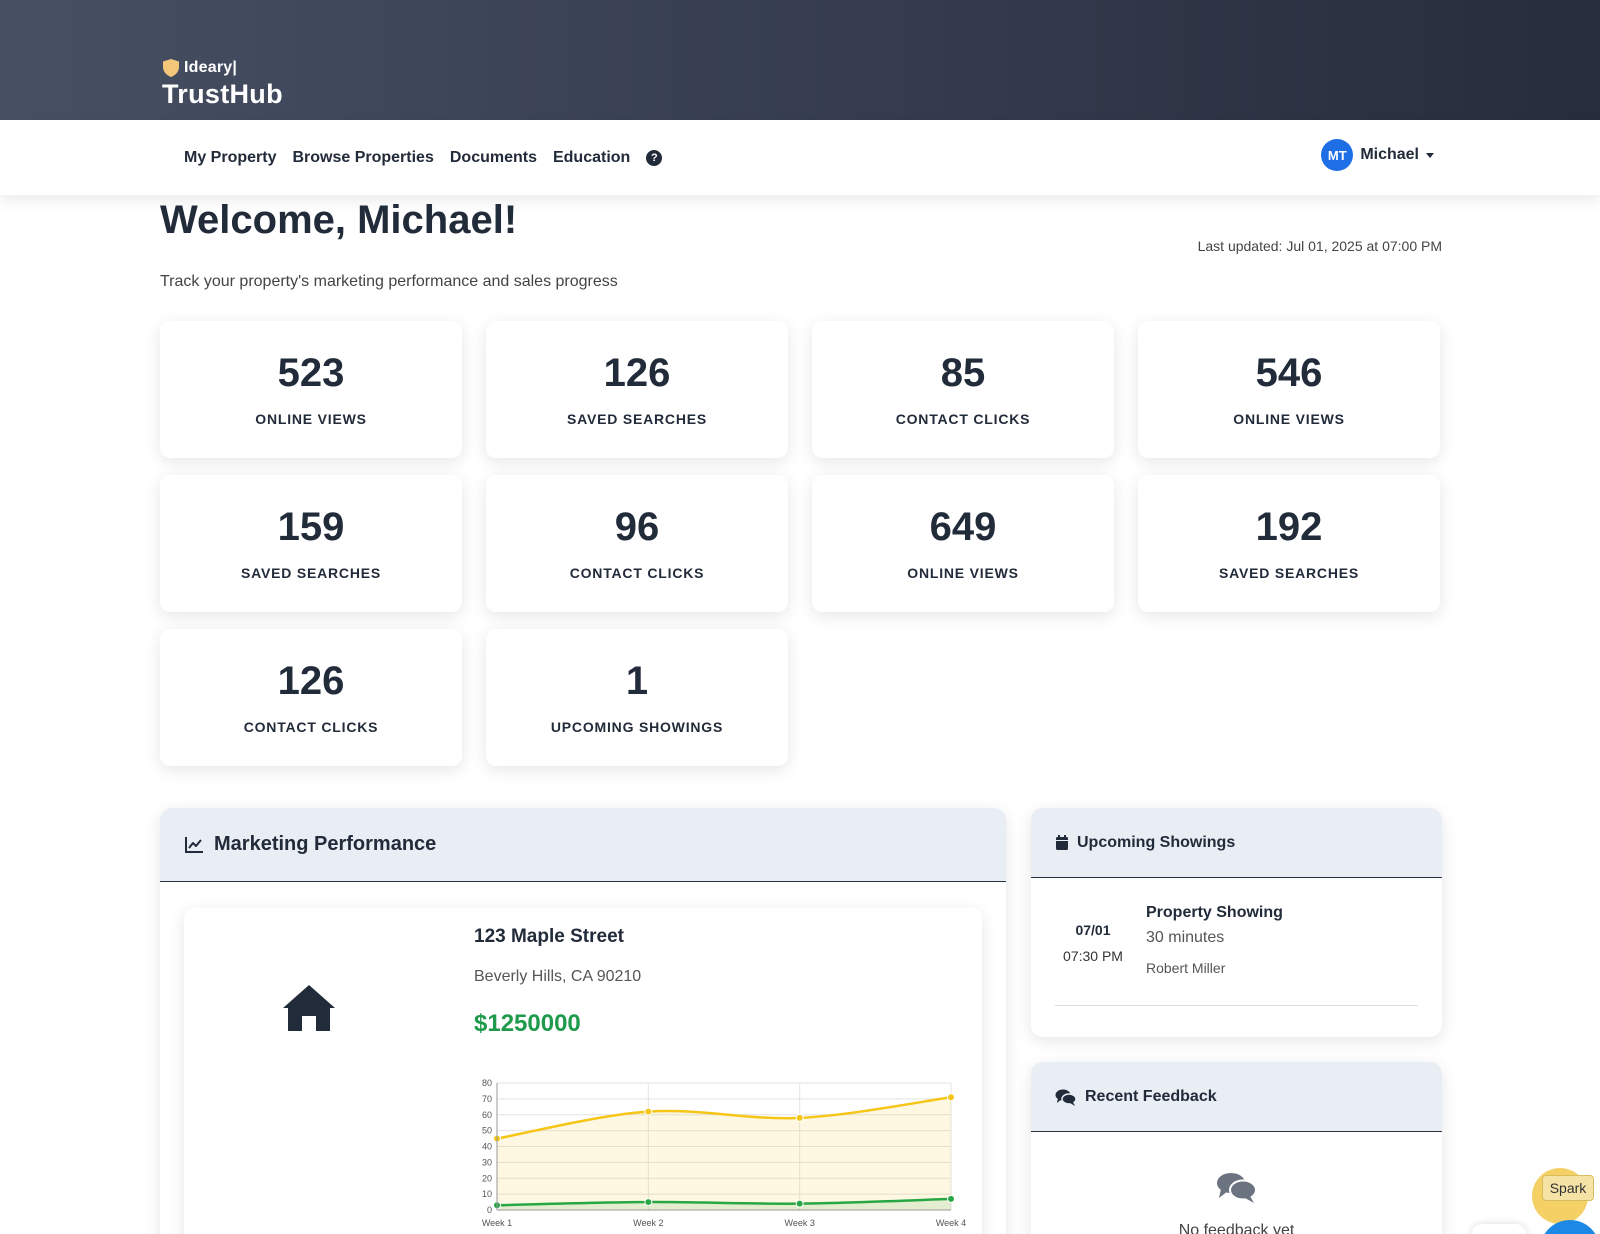 Image resolution: width=1600 pixels, height=1234 pixels. I want to click on chart-x-tick-label: Week 1, so click(497, 1223).